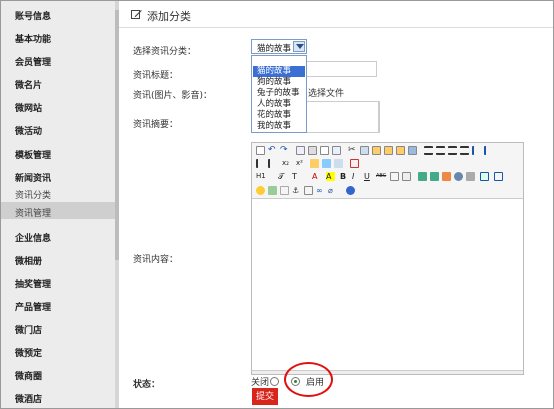 Image resolution: width=554 pixels, height=409 pixels. I want to click on superscript-icon: x², so click(300, 163).